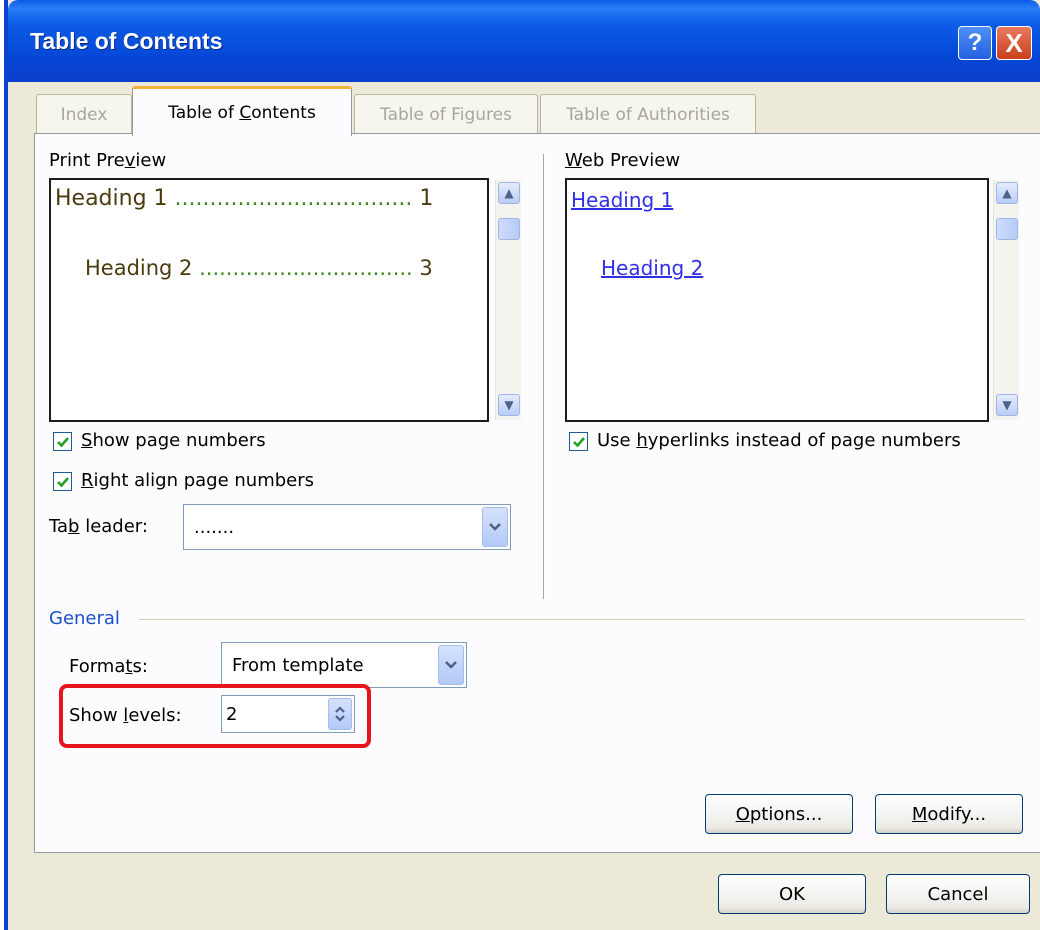 Image resolution: width=1040 pixels, height=930 pixels. I want to click on tab-table-of-contents: Table of Contents, so click(242, 111).